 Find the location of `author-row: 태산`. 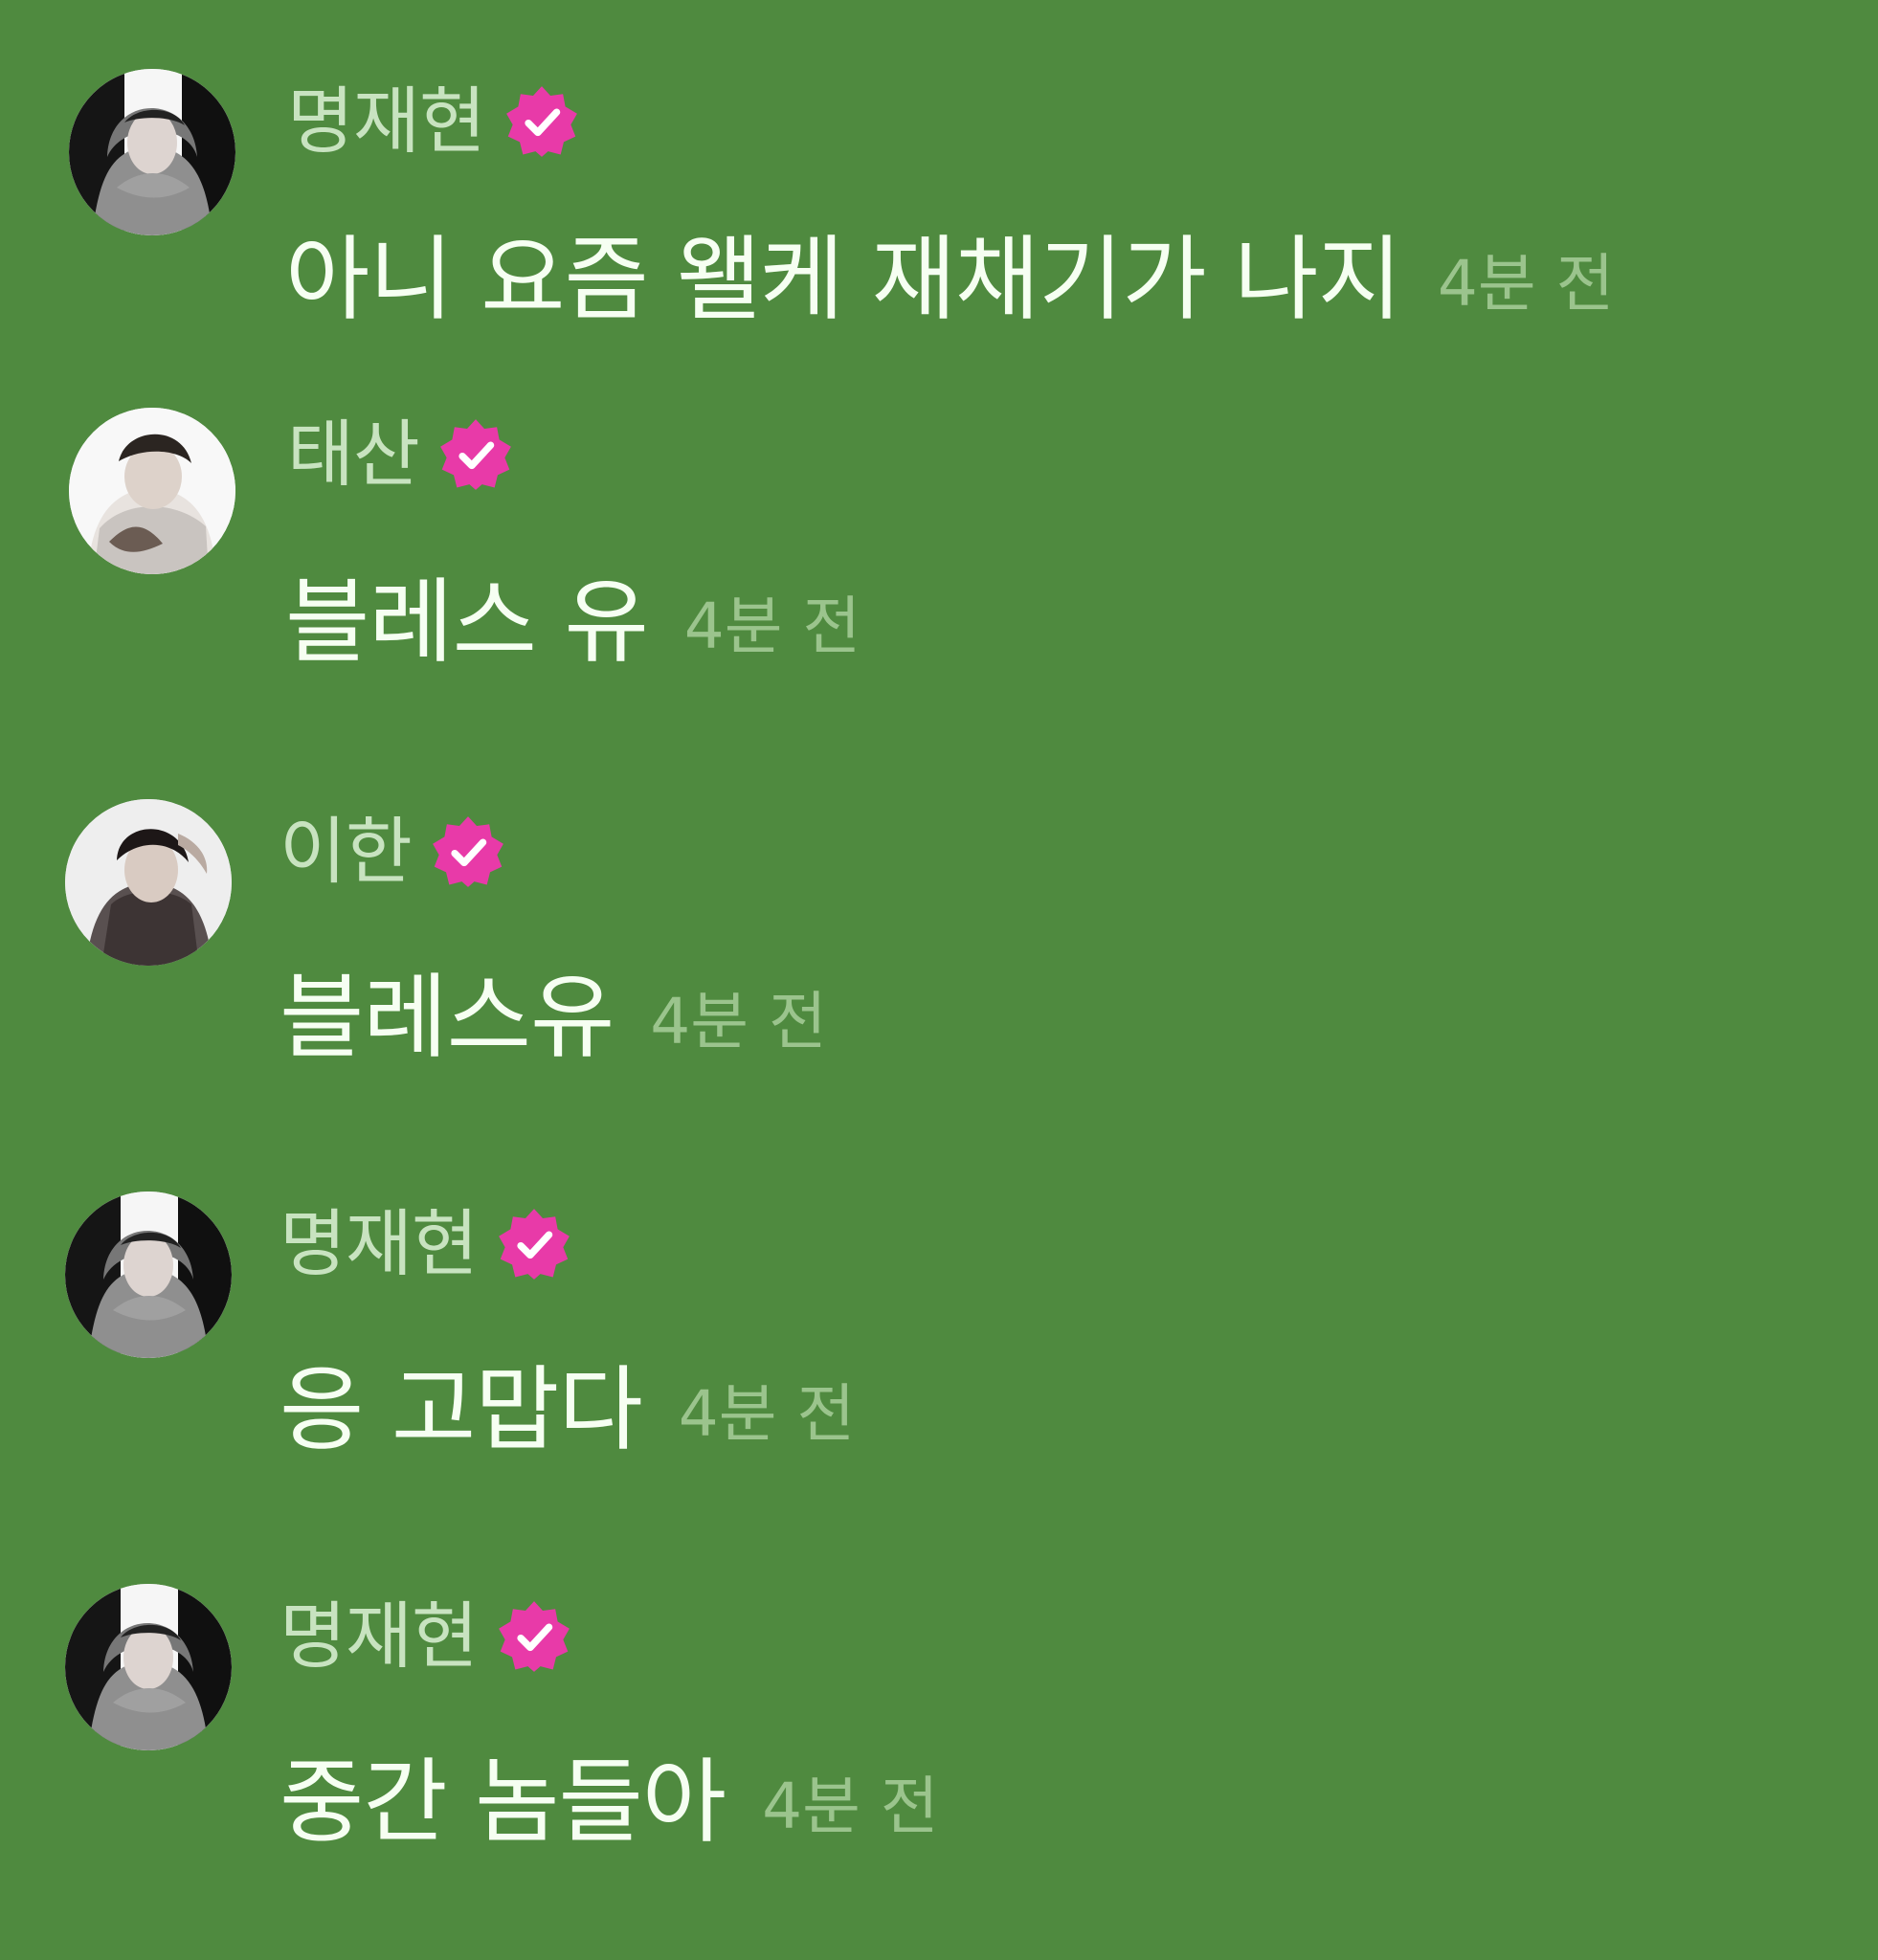

author-row: 태산 is located at coordinates (401, 455).